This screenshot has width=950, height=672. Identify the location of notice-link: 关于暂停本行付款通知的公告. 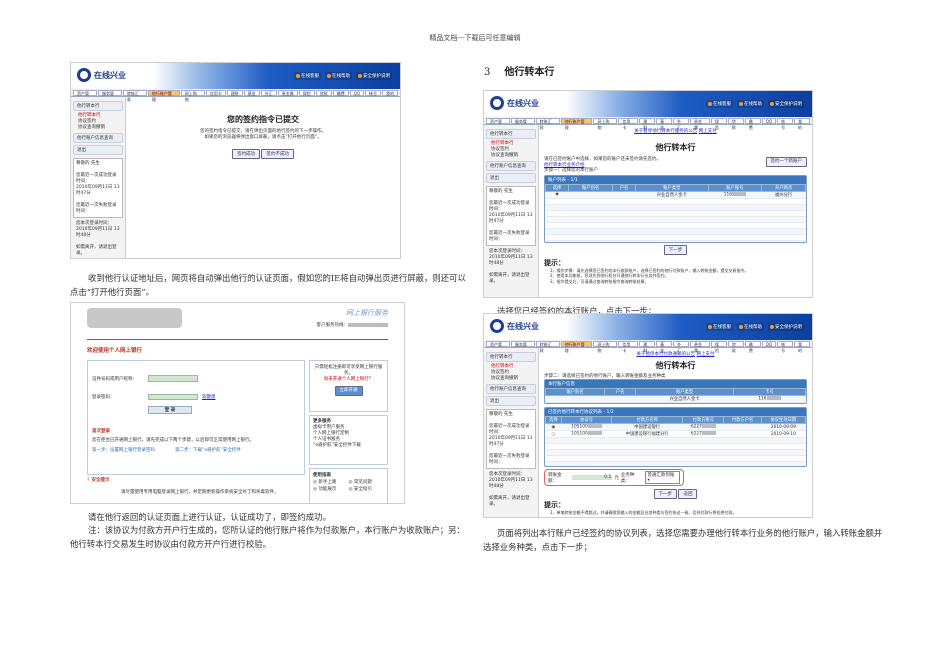
(666, 354).